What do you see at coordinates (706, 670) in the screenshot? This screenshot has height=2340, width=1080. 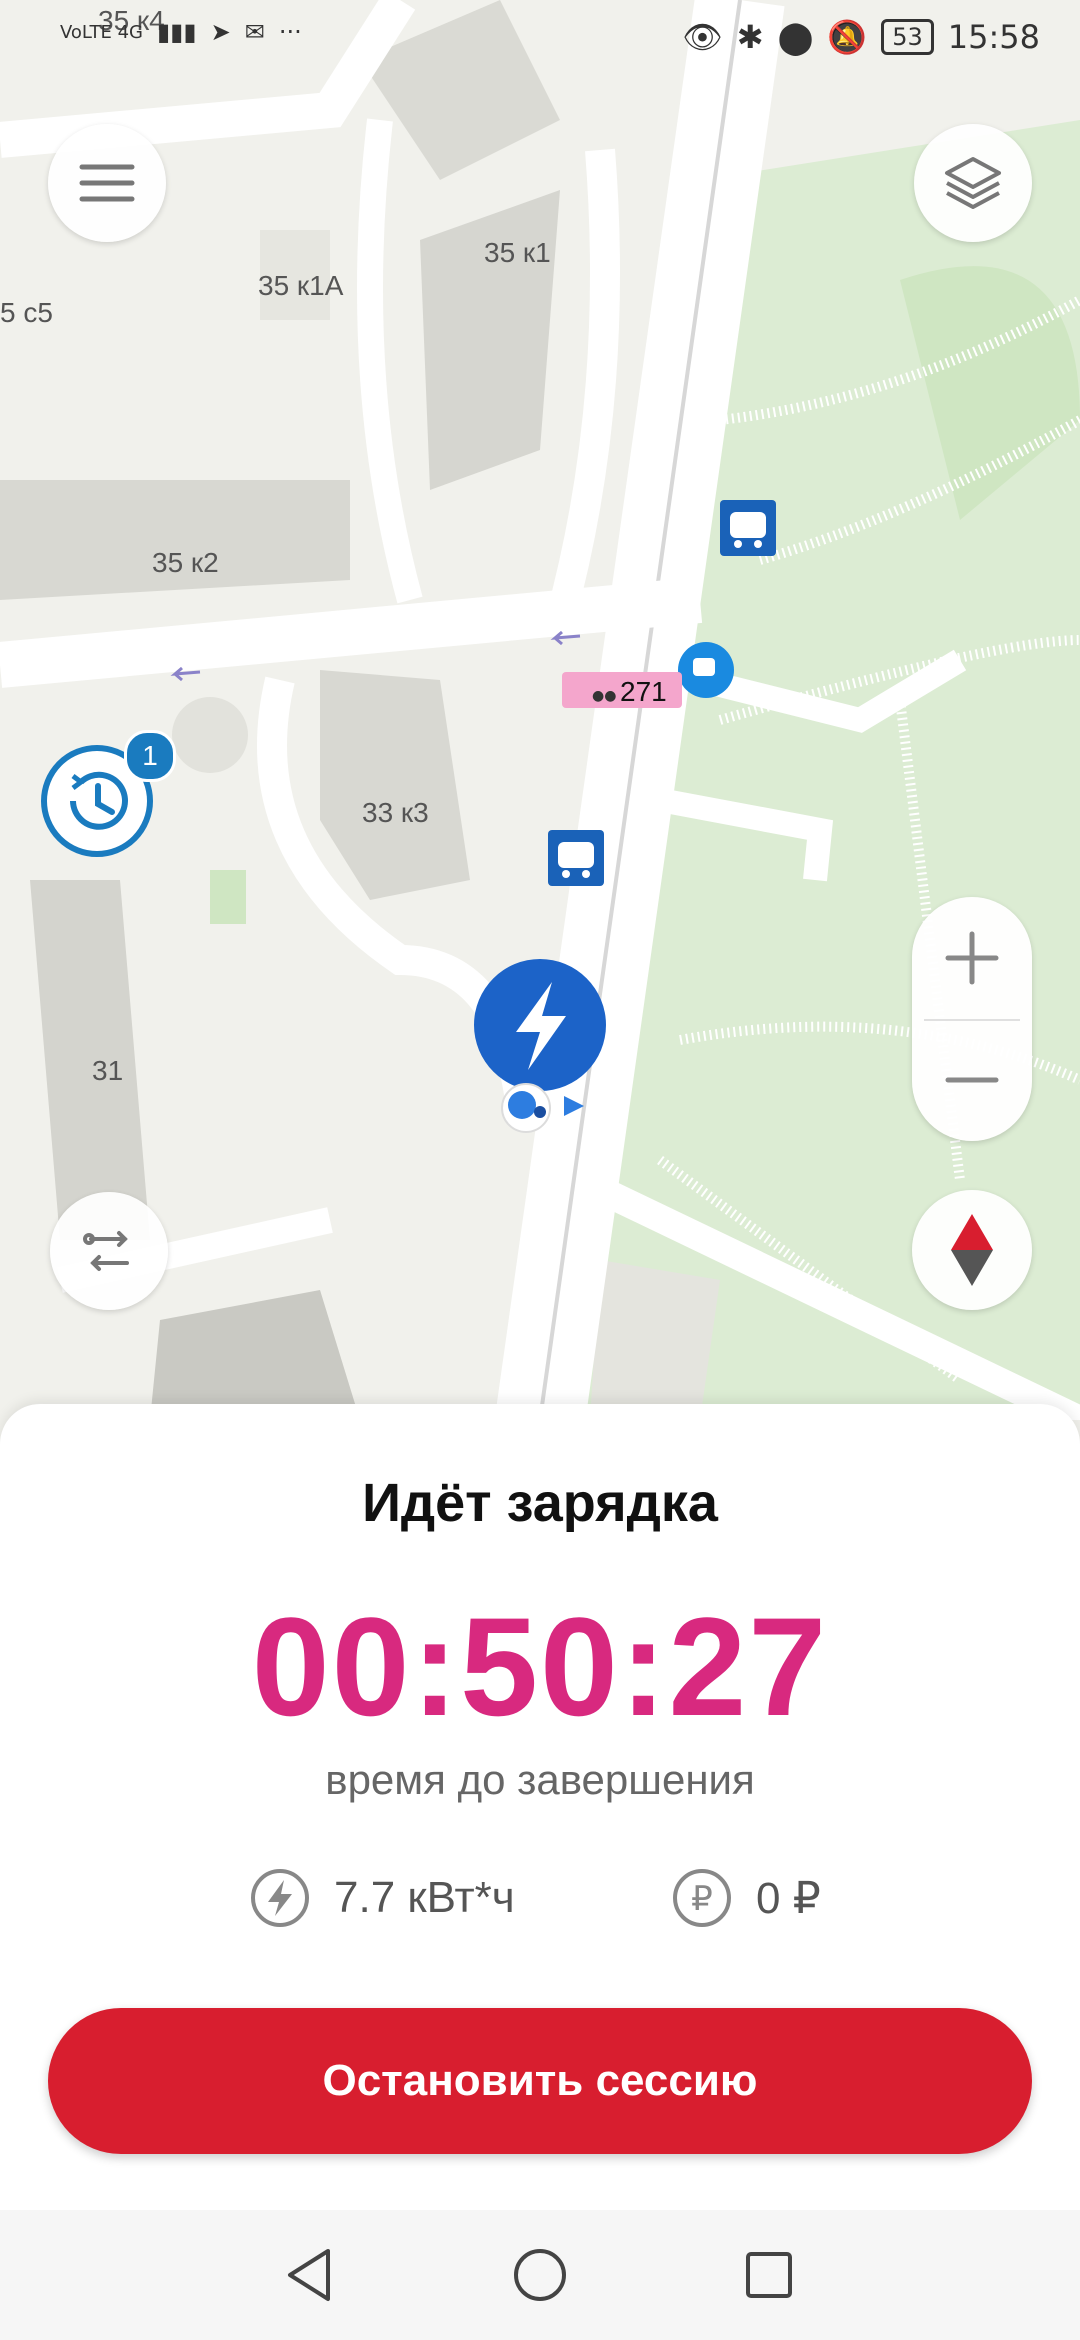 I see `electric-bus-stop-icon` at bounding box center [706, 670].